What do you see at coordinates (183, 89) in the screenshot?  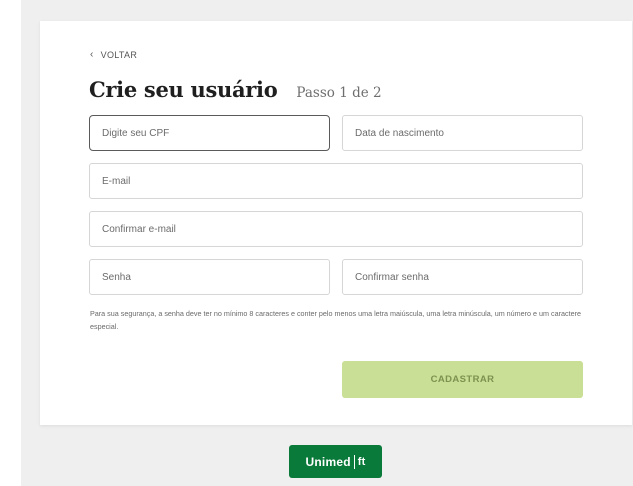 I see `page-title: Crie seu usuário` at bounding box center [183, 89].